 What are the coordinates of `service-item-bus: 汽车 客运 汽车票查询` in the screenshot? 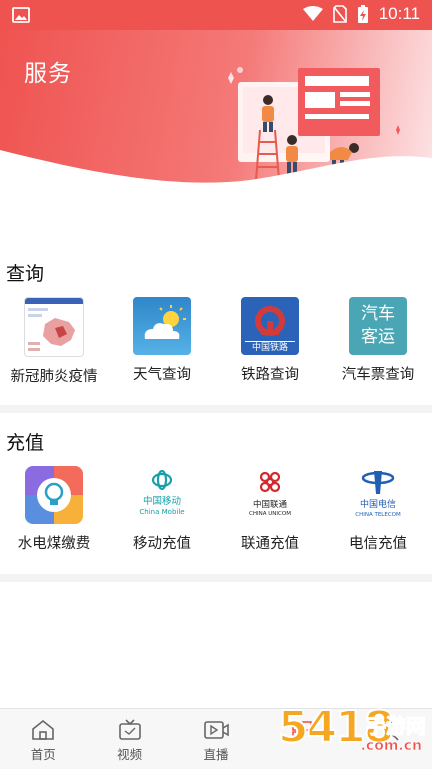 It's located at (378, 341).